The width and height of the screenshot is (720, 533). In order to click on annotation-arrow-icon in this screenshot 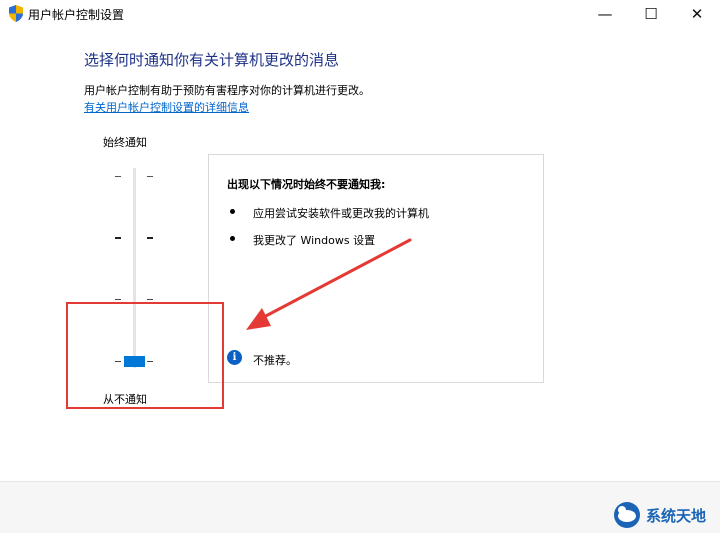, I will do `click(329, 284)`.